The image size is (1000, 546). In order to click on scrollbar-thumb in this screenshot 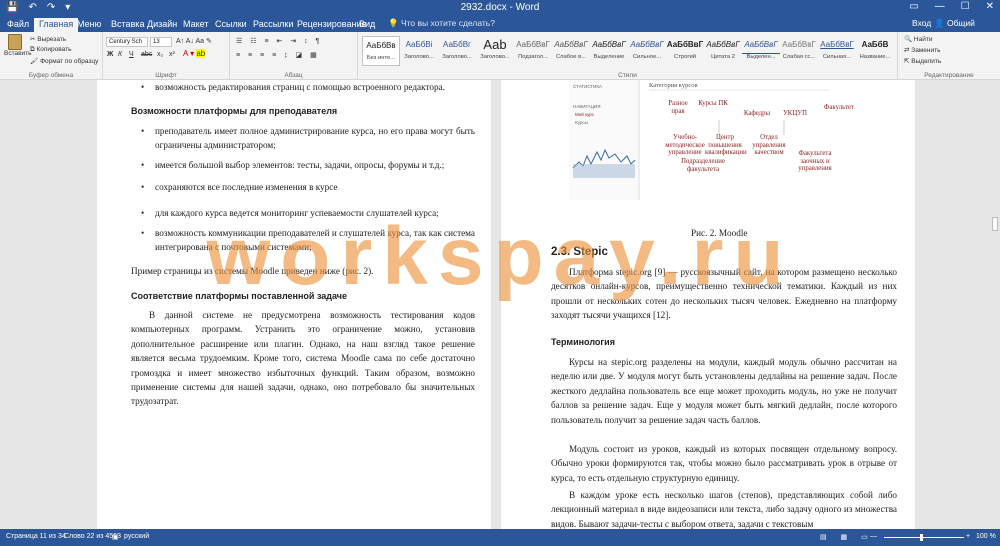, I will do `click(995, 224)`.